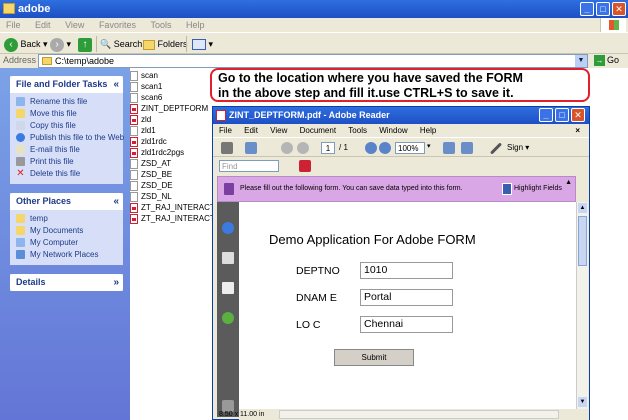  What do you see at coordinates (449, 148) in the screenshot?
I see `fit-page-icon` at bounding box center [449, 148].